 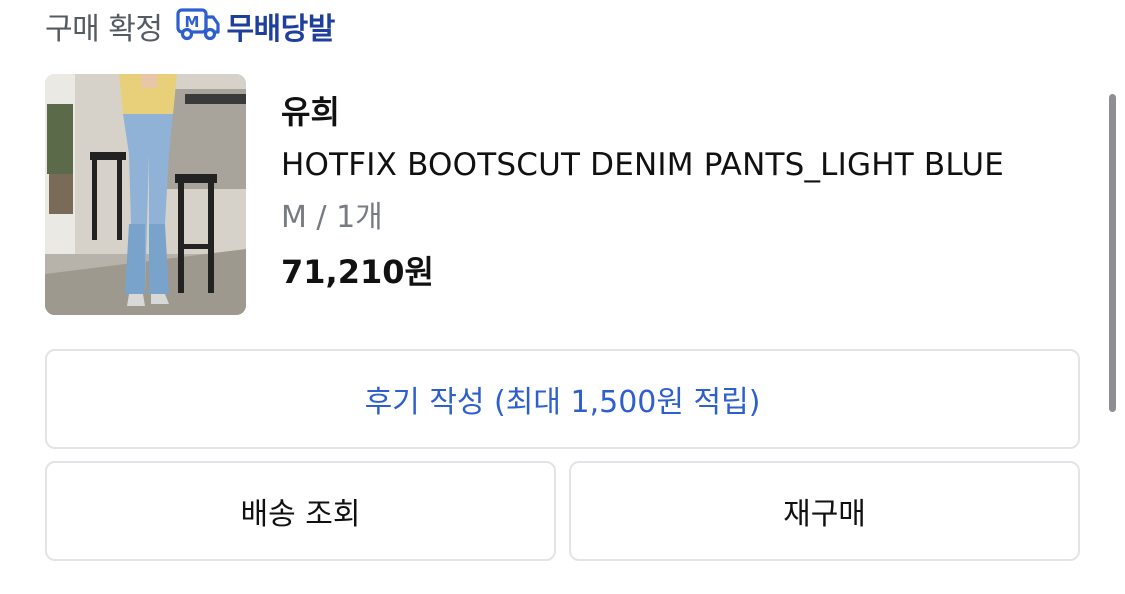 I want to click on free-delivery-badge: M 무배당발, so click(x=255, y=26).